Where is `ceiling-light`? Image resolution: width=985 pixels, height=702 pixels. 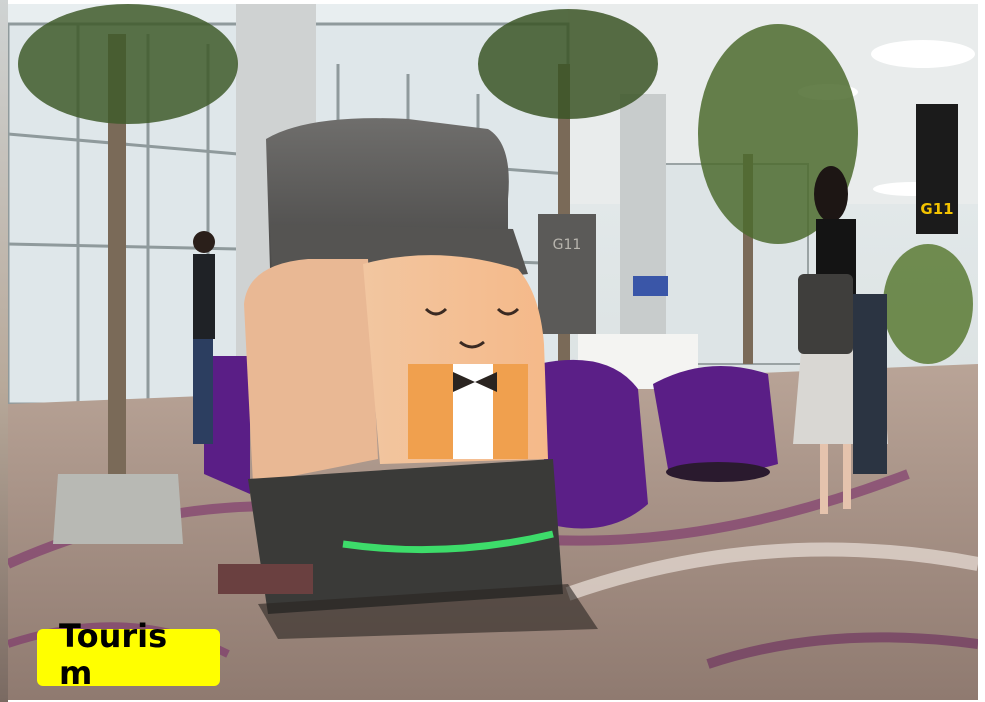 ceiling-light is located at coordinates (923, 54).